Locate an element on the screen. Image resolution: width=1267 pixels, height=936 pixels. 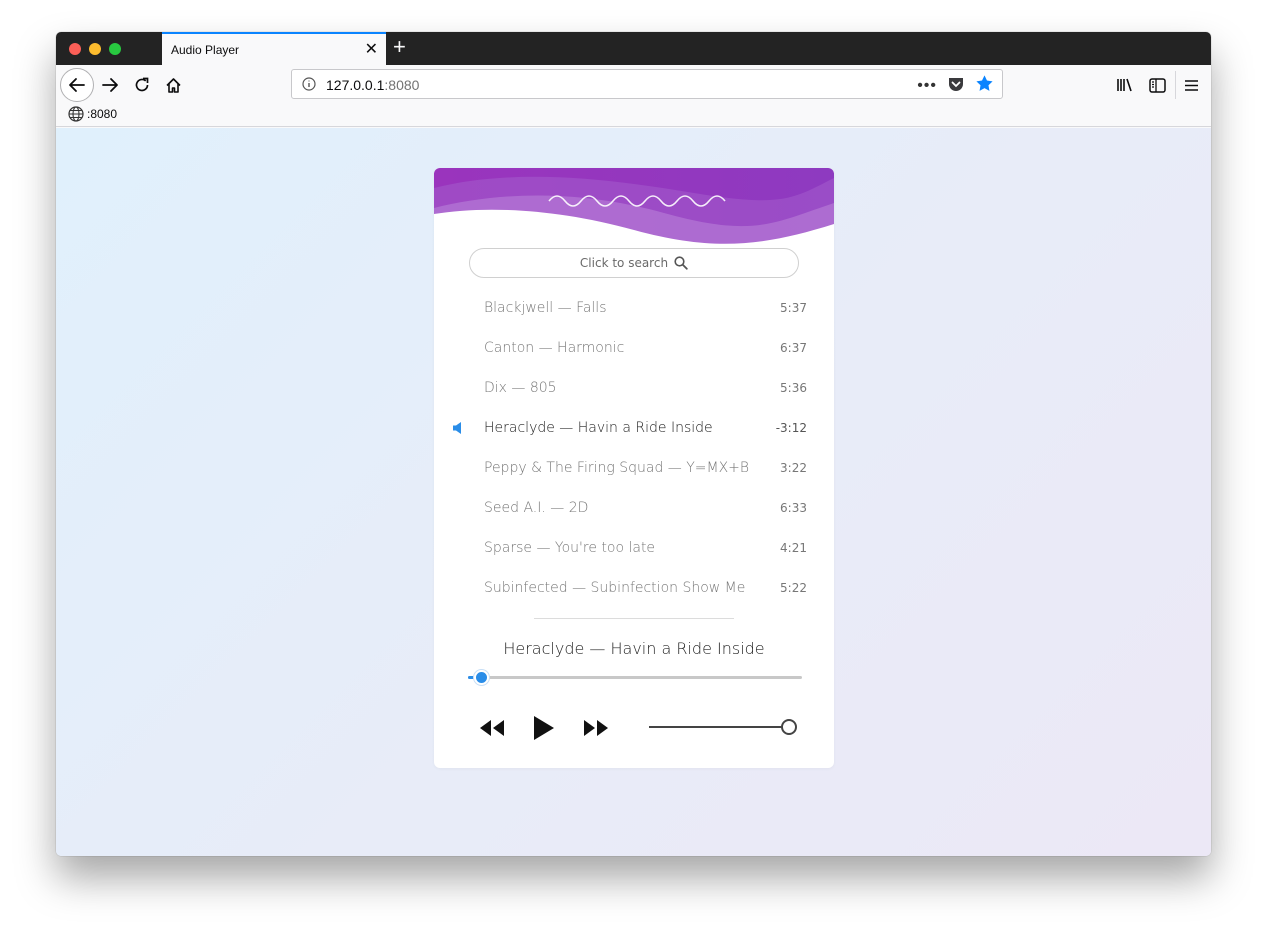
rewind-button is located at coordinates (492, 728).